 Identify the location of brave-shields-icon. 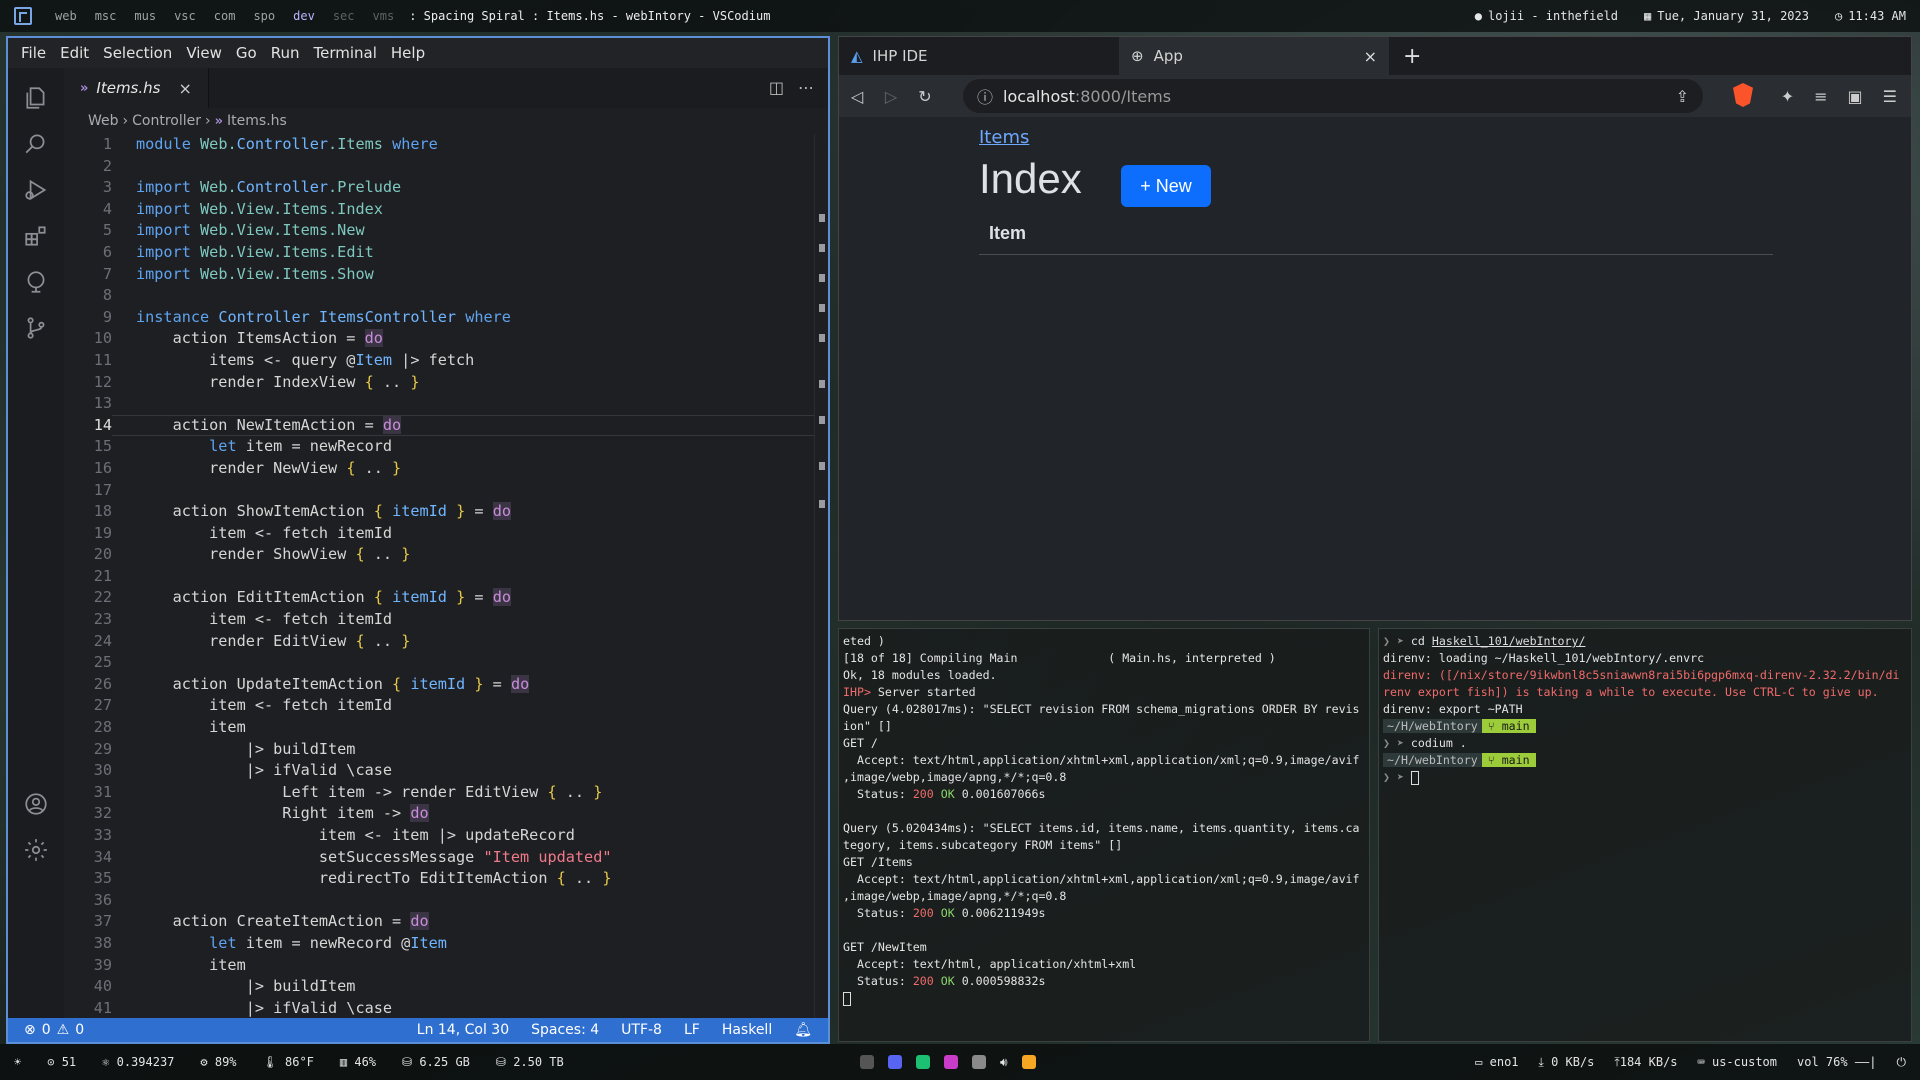
(1743, 95).